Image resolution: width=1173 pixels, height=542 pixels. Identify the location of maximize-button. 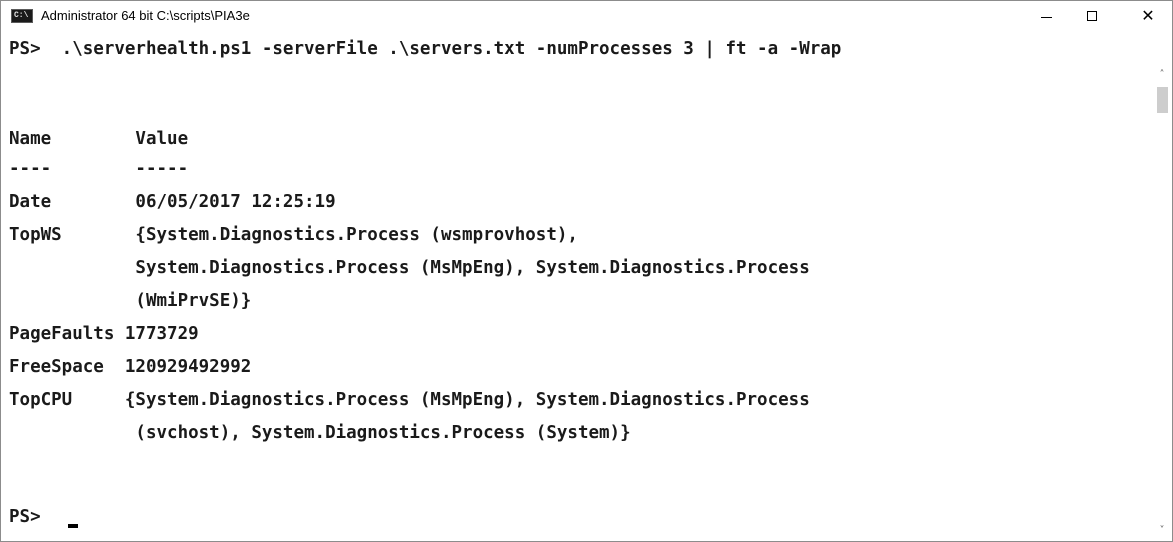
(1092, 16).